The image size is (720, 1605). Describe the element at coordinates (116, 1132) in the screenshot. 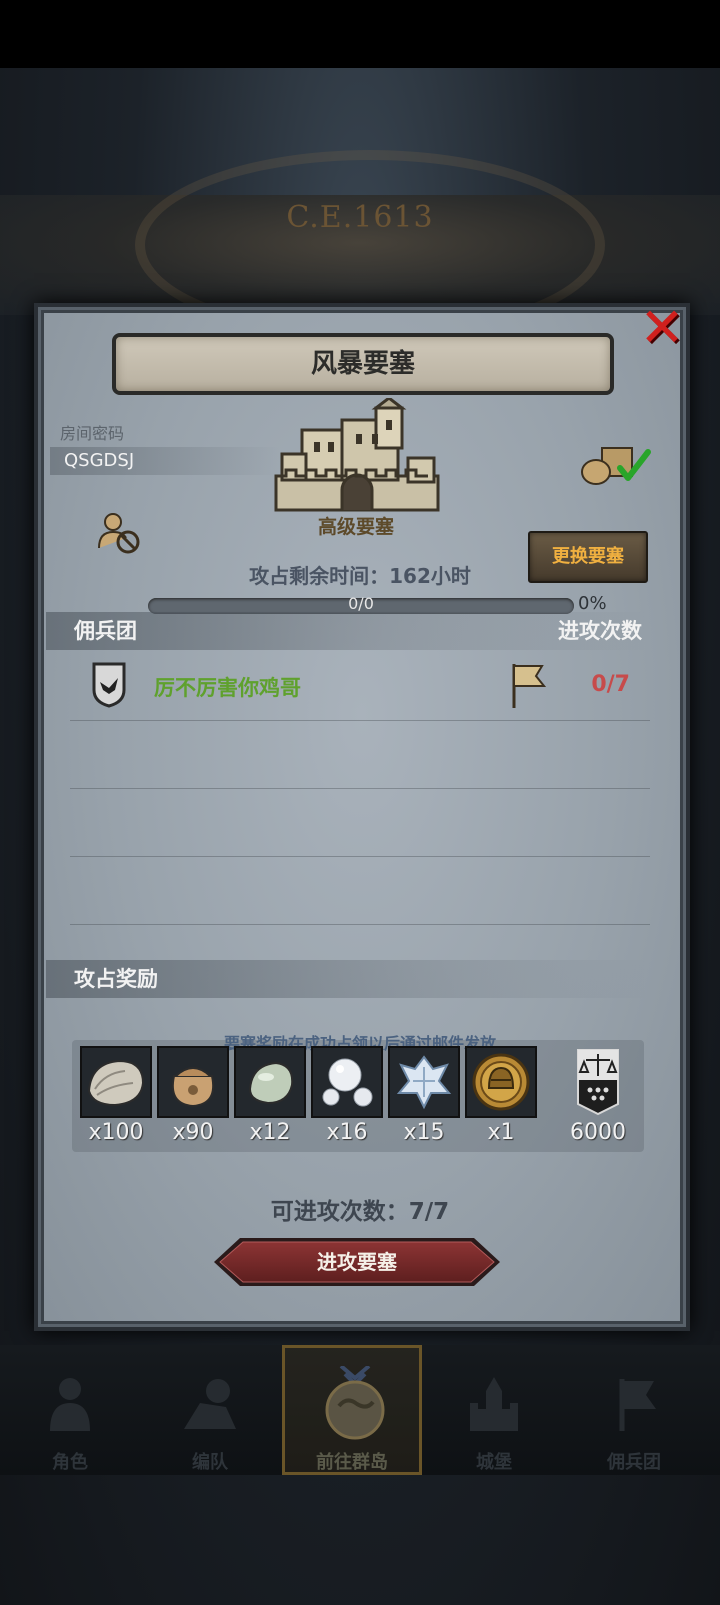

I see `reward-quantity: x100` at that location.